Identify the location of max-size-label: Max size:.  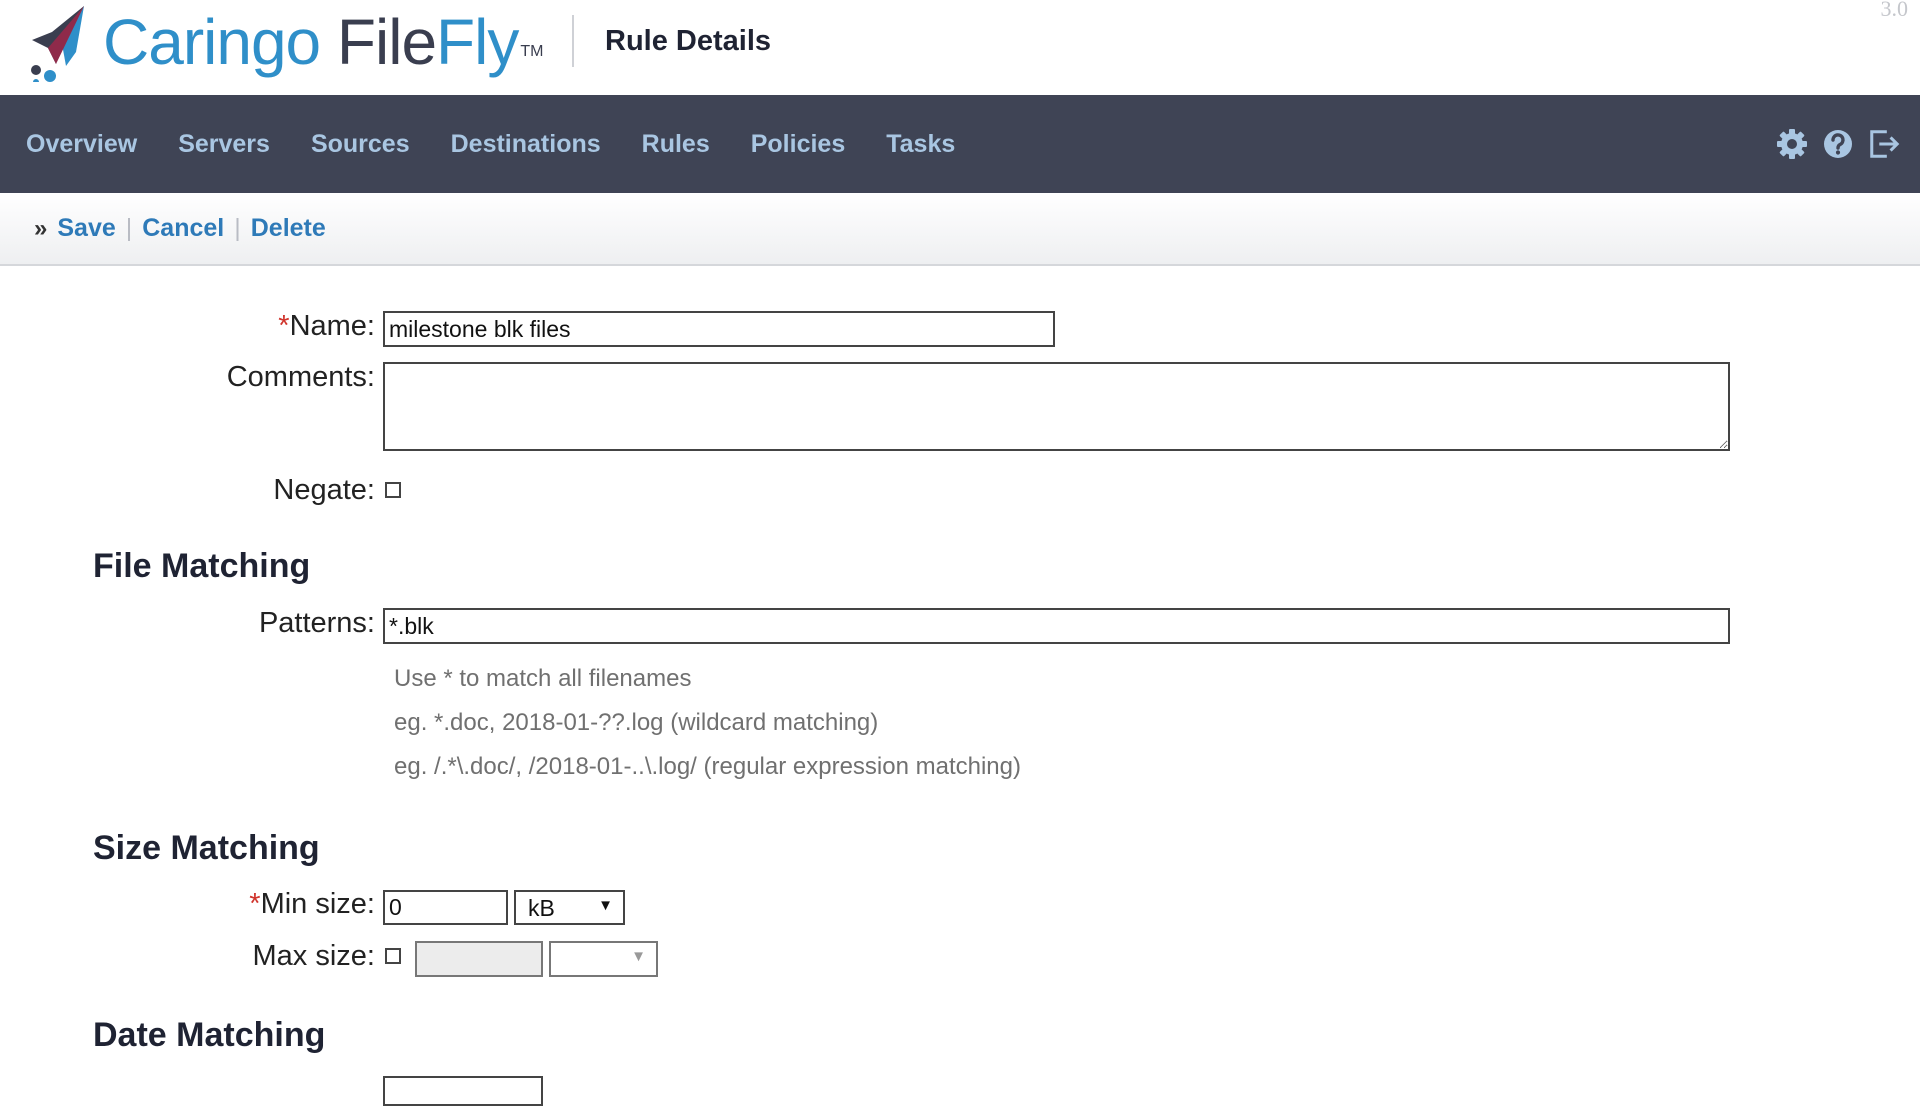
(313, 956).